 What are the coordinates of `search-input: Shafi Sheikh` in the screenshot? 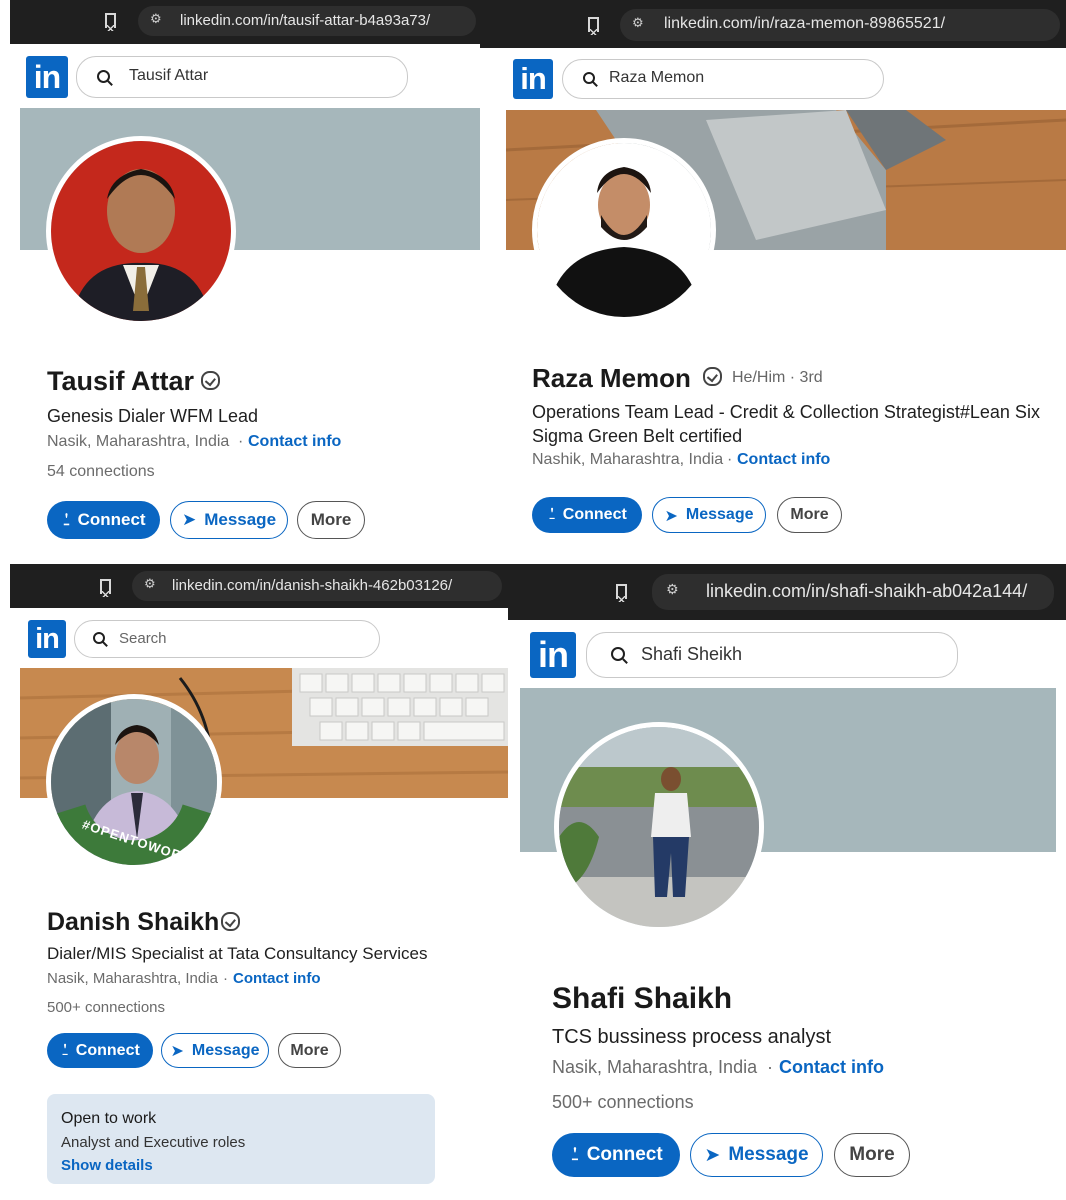 It's located at (772, 655).